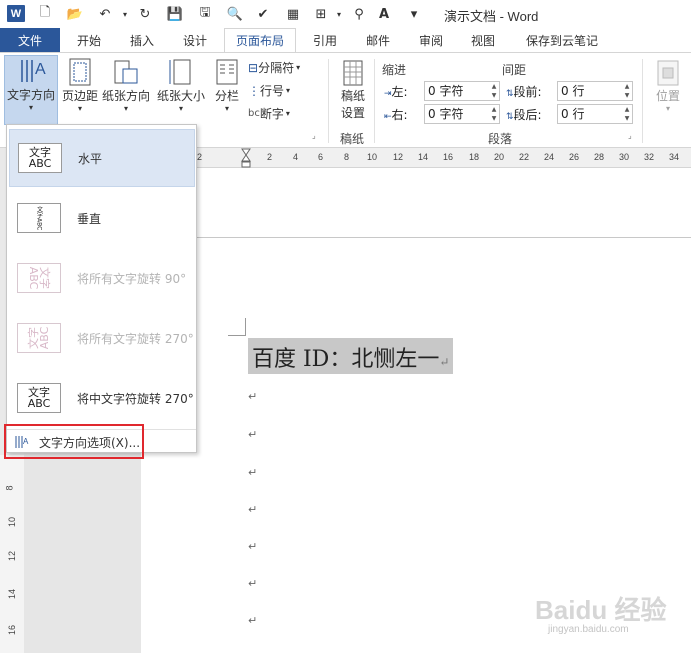 The height and width of the screenshot is (653, 691). I want to click on space-after-label: ⇅段后:, so click(524, 115).